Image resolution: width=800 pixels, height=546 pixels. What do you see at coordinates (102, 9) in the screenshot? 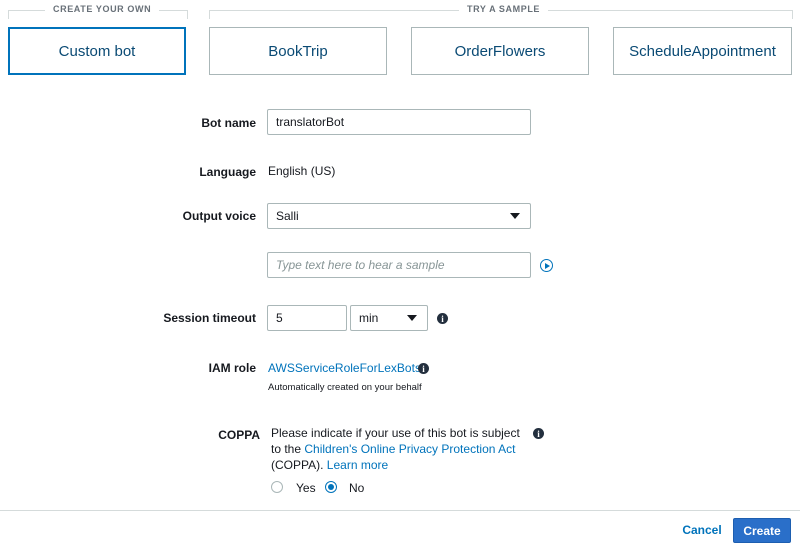
I see `group-create-own-label: CREATE YOUR OWN` at bounding box center [102, 9].